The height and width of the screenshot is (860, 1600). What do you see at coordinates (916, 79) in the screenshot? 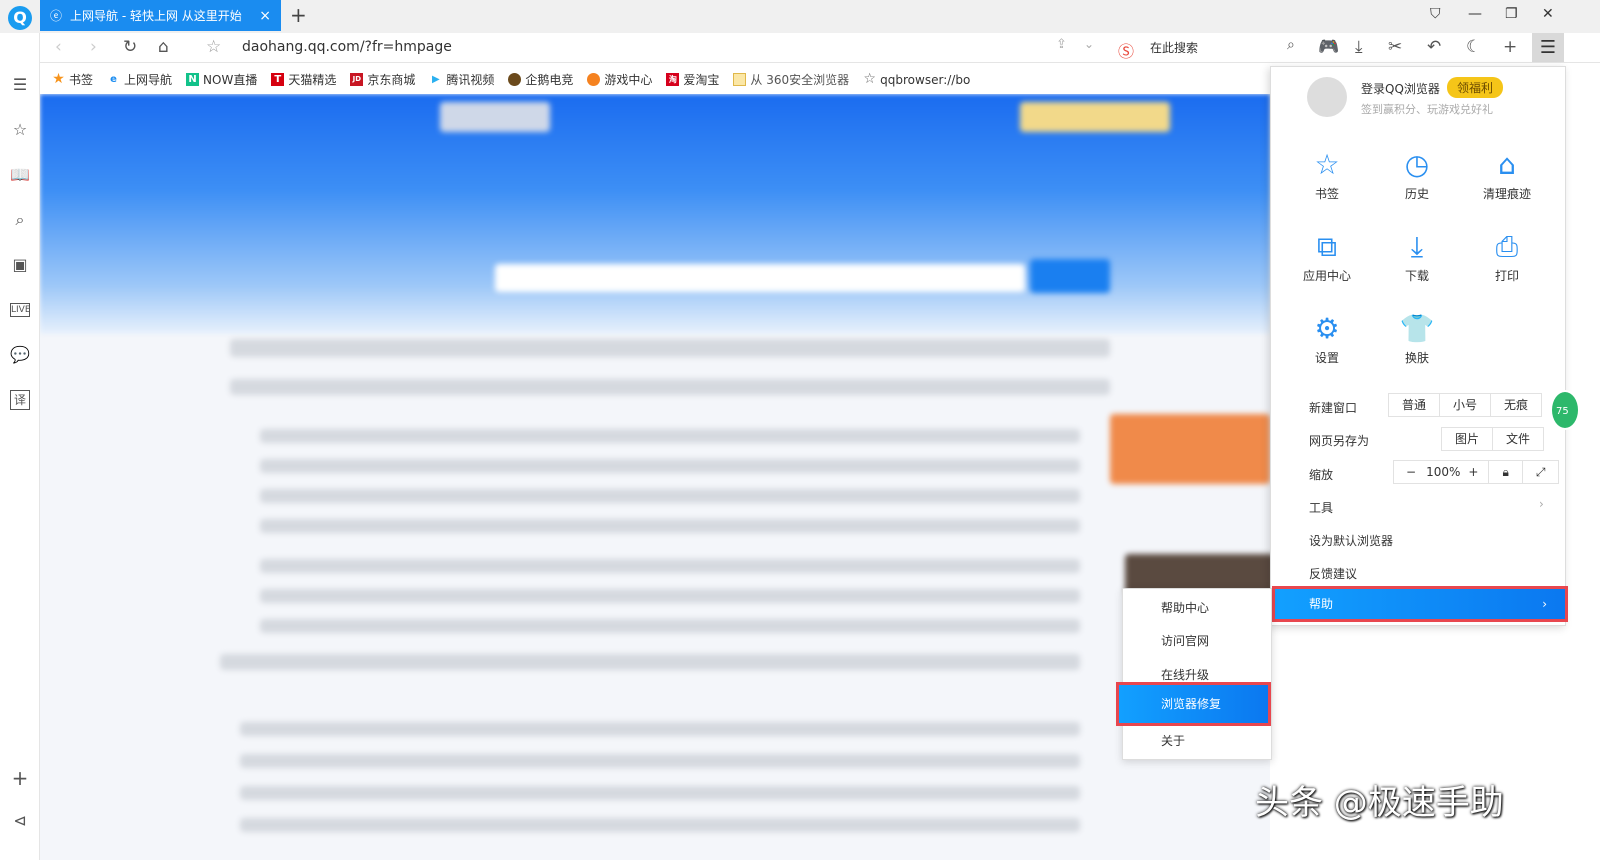
I see `bookmark-item: ☆ qqbrowser://bo` at bounding box center [916, 79].